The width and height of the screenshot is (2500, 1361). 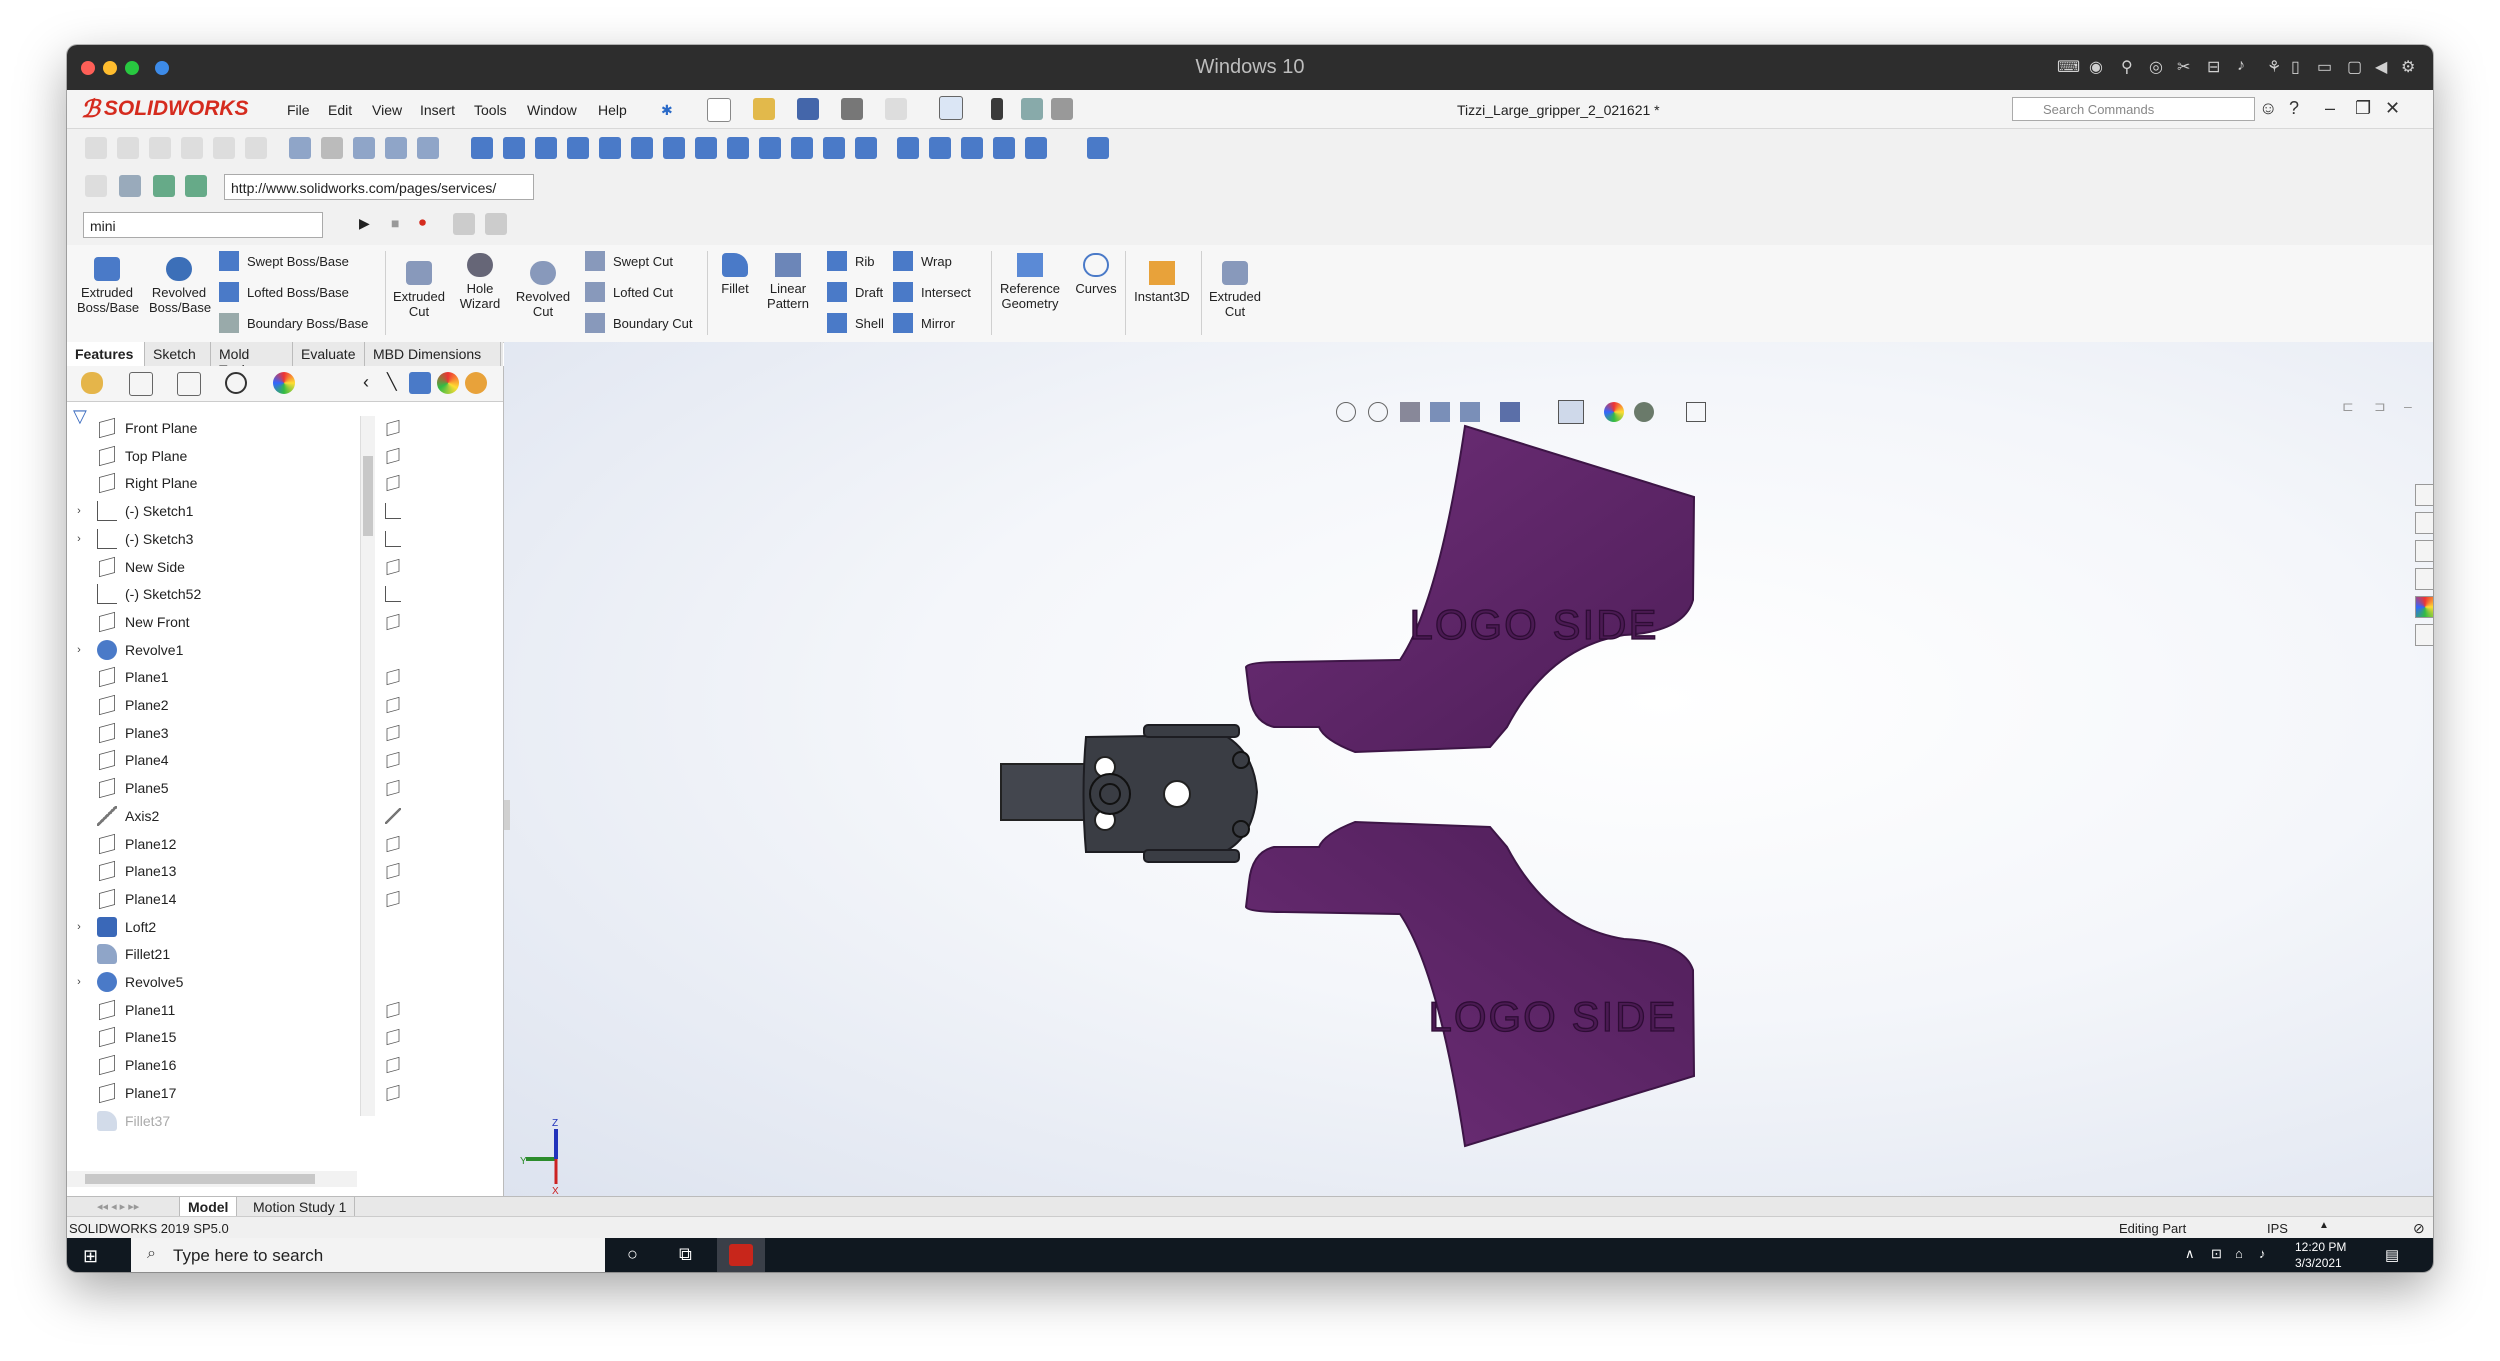 I want to click on web-page-icon, so click(x=96, y=186).